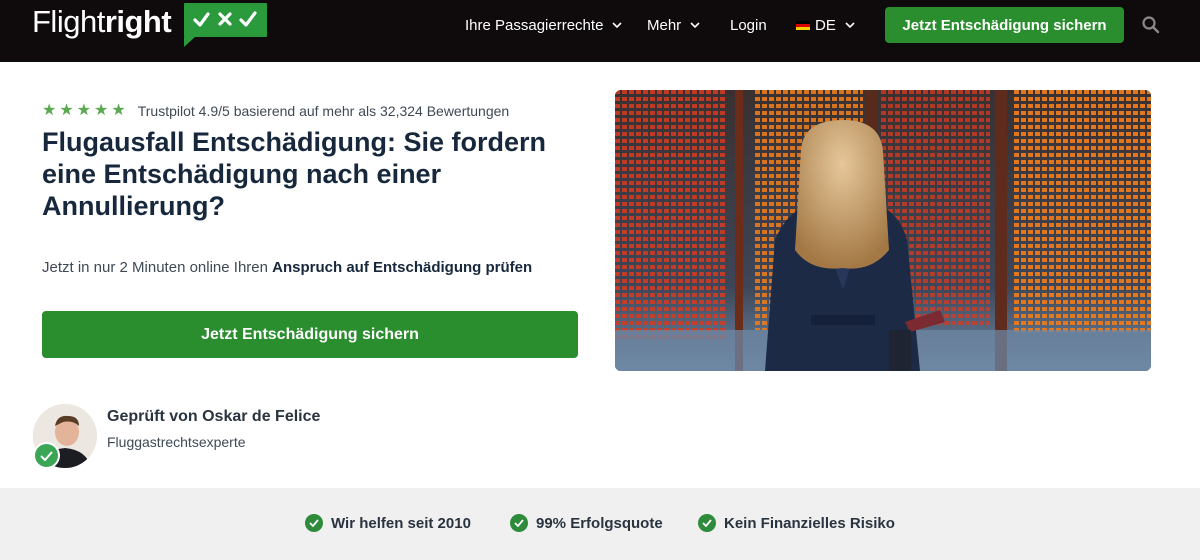  I want to click on logo-word-light: Flight, so click(68, 21).